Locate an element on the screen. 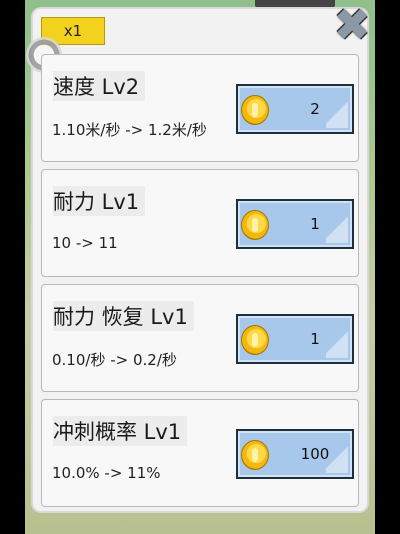 The height and width of the screenshot is (534, 400). upgrade-title: 耐力 Lv1 is located at coordinates (99, 201).